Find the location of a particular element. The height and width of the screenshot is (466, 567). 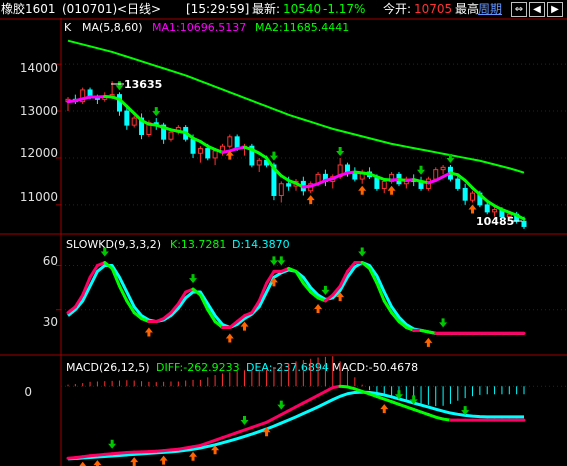

kd-signal-arrows is located at coordinates (274, 297).